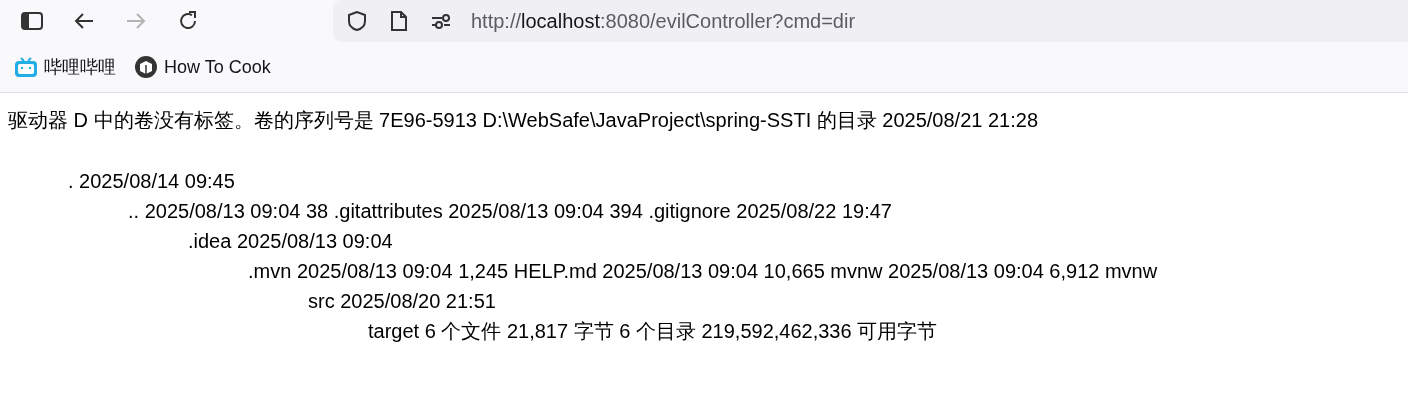 The width and height of the screenshot is (1408, 413). I want to click on directory-line: . 2025/08/14 09:45, so click(151, 181).